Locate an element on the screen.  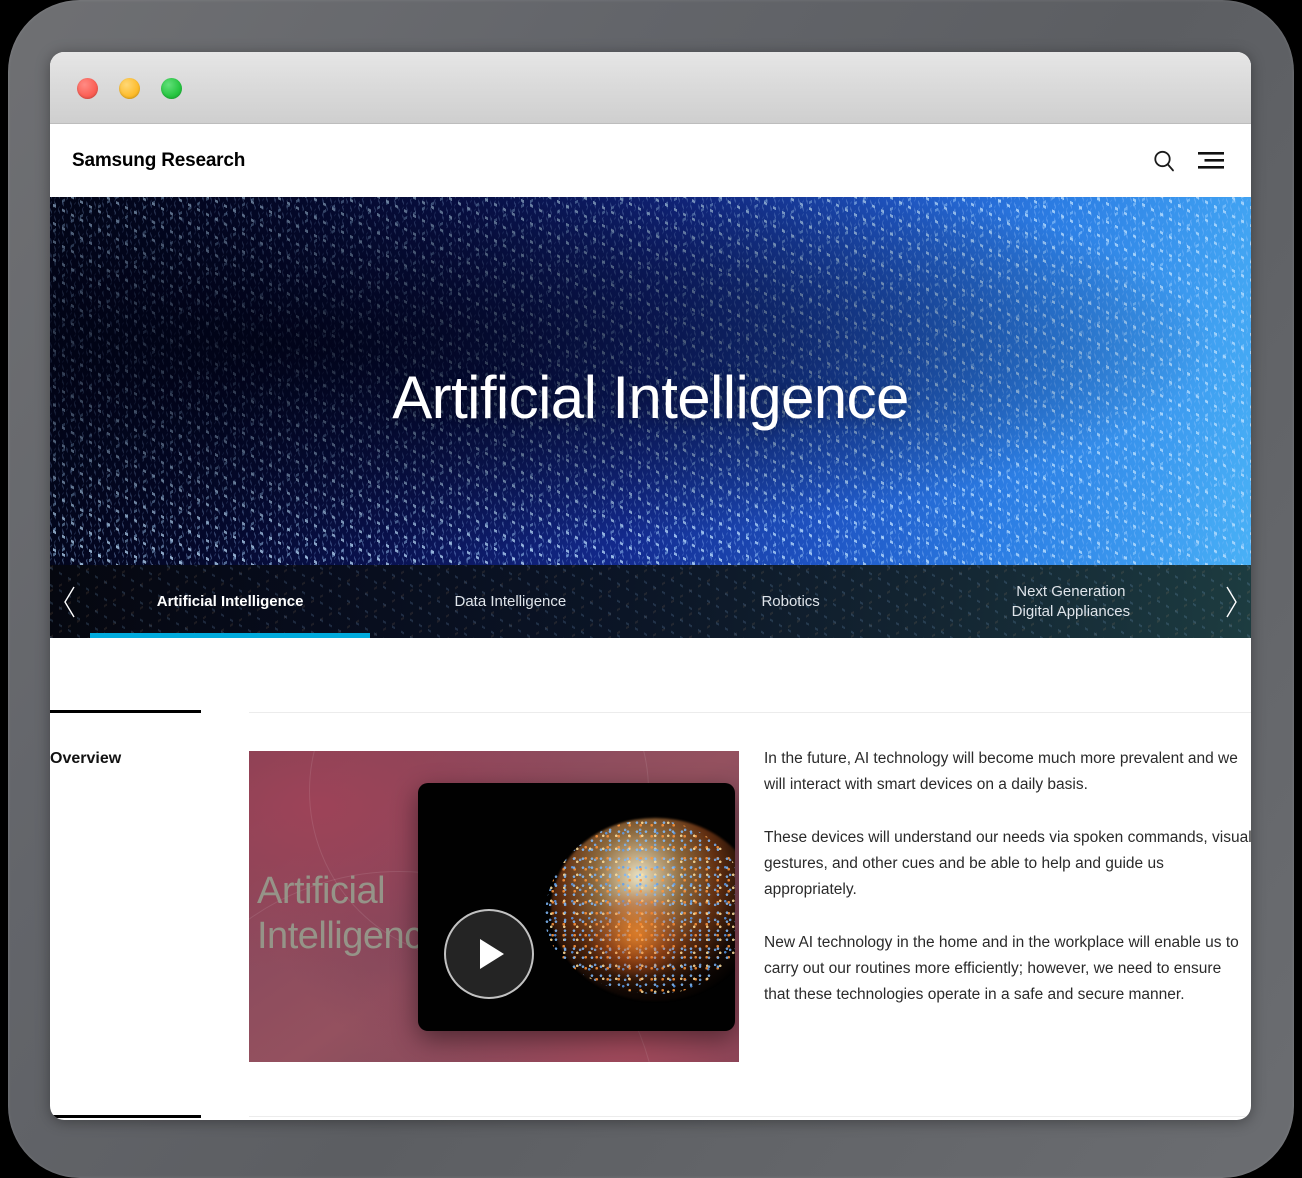
hamburger-menu-icon is located at coordinates (1211, 161).